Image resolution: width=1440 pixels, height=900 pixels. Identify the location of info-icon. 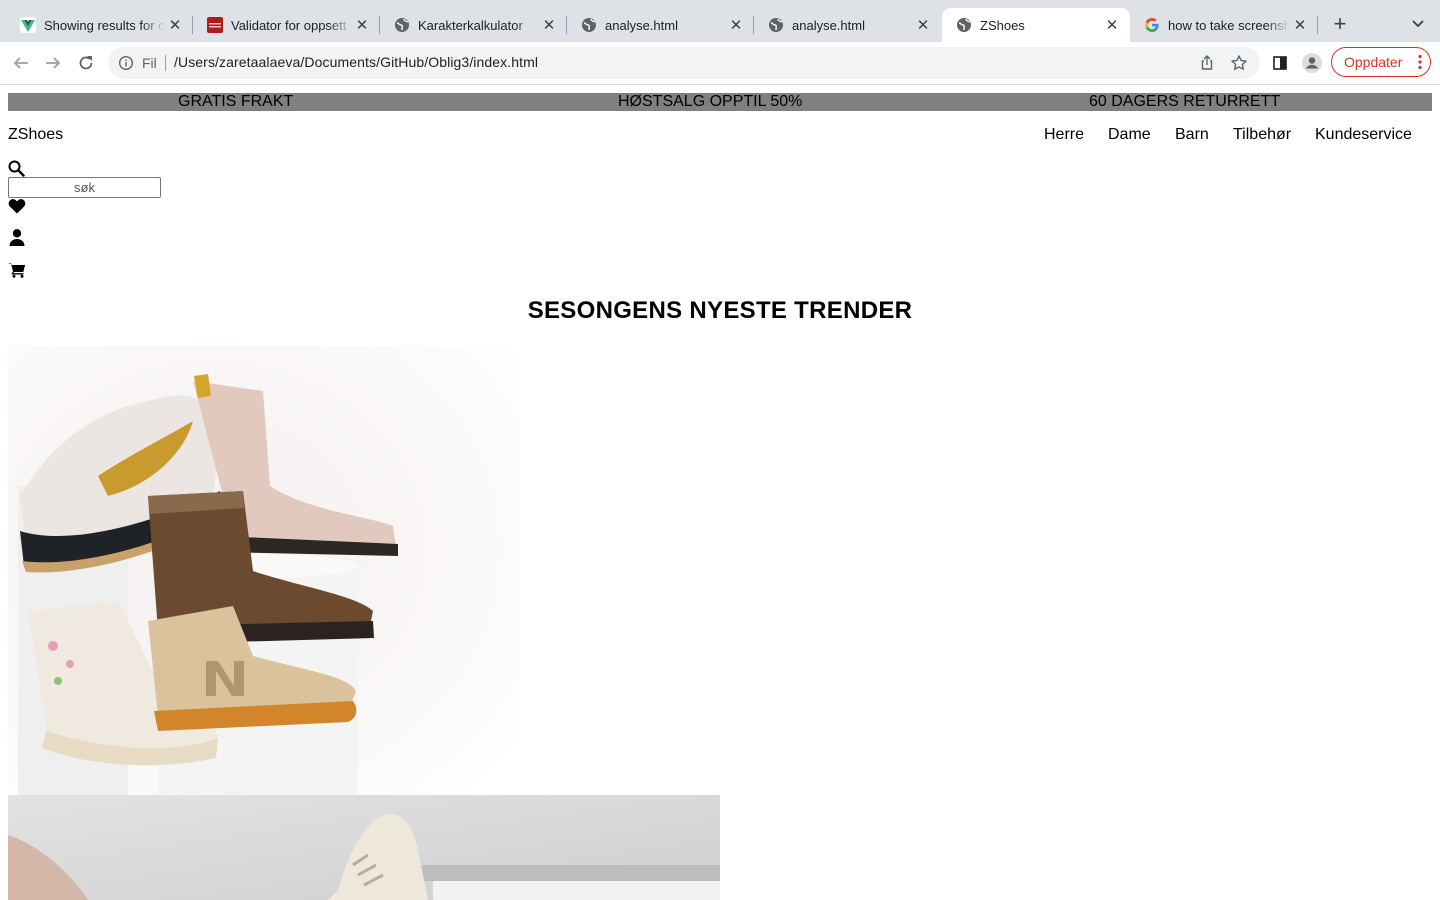
(126, 63).